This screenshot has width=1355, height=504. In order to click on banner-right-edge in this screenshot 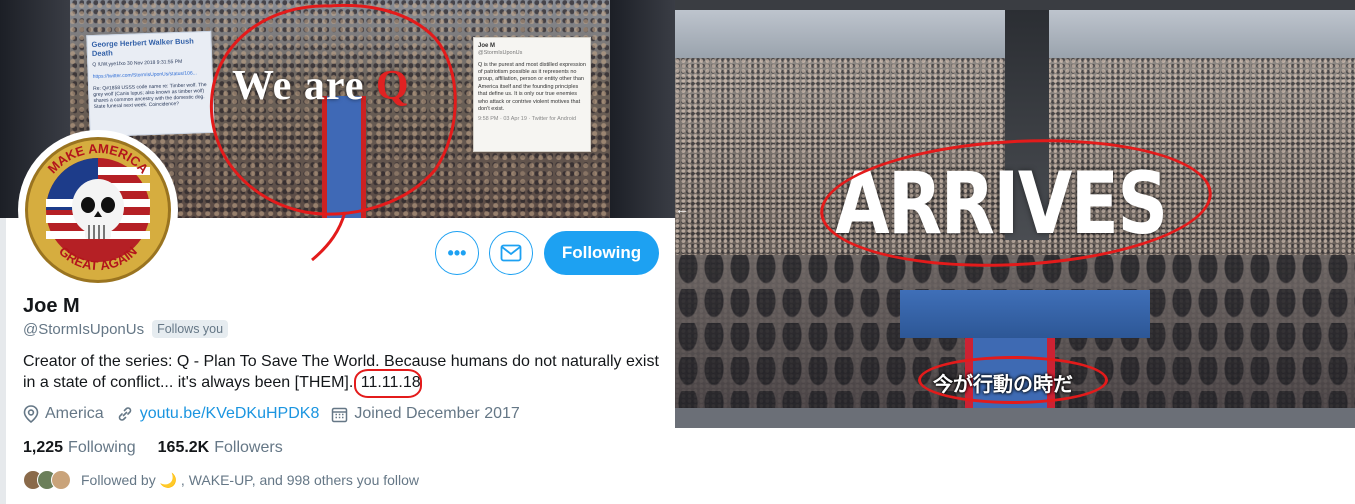, I will do `click(642, 109)`.